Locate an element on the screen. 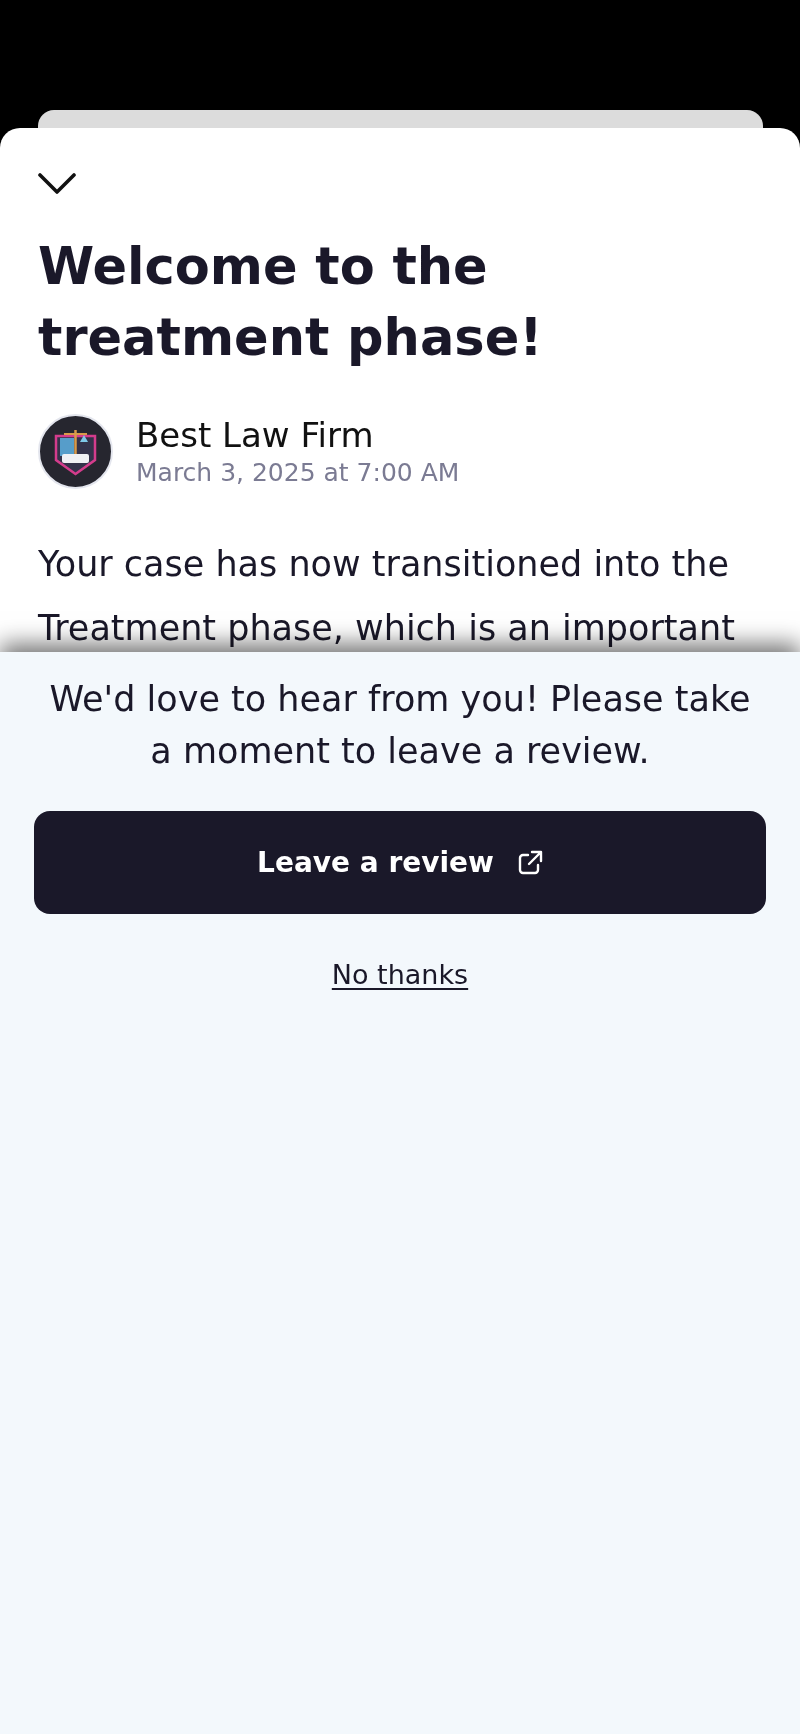 The height and width of the screenshot is (1734, 800). chevron-down-icon is located at coordinates (57, 183).